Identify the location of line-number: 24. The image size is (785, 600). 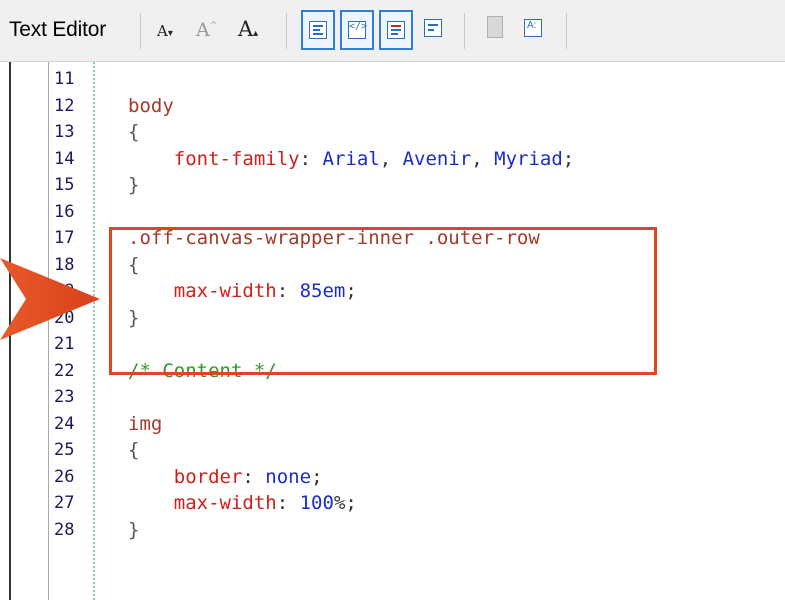
(64, 423).